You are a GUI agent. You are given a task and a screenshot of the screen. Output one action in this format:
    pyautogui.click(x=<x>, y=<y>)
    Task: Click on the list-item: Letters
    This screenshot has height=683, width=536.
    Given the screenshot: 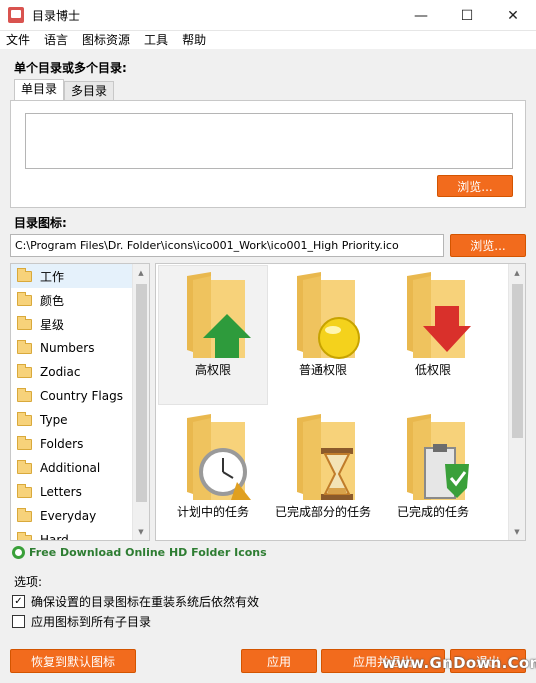 What is the action you would take?
    pyautogui.click(x=80, y=492)
    